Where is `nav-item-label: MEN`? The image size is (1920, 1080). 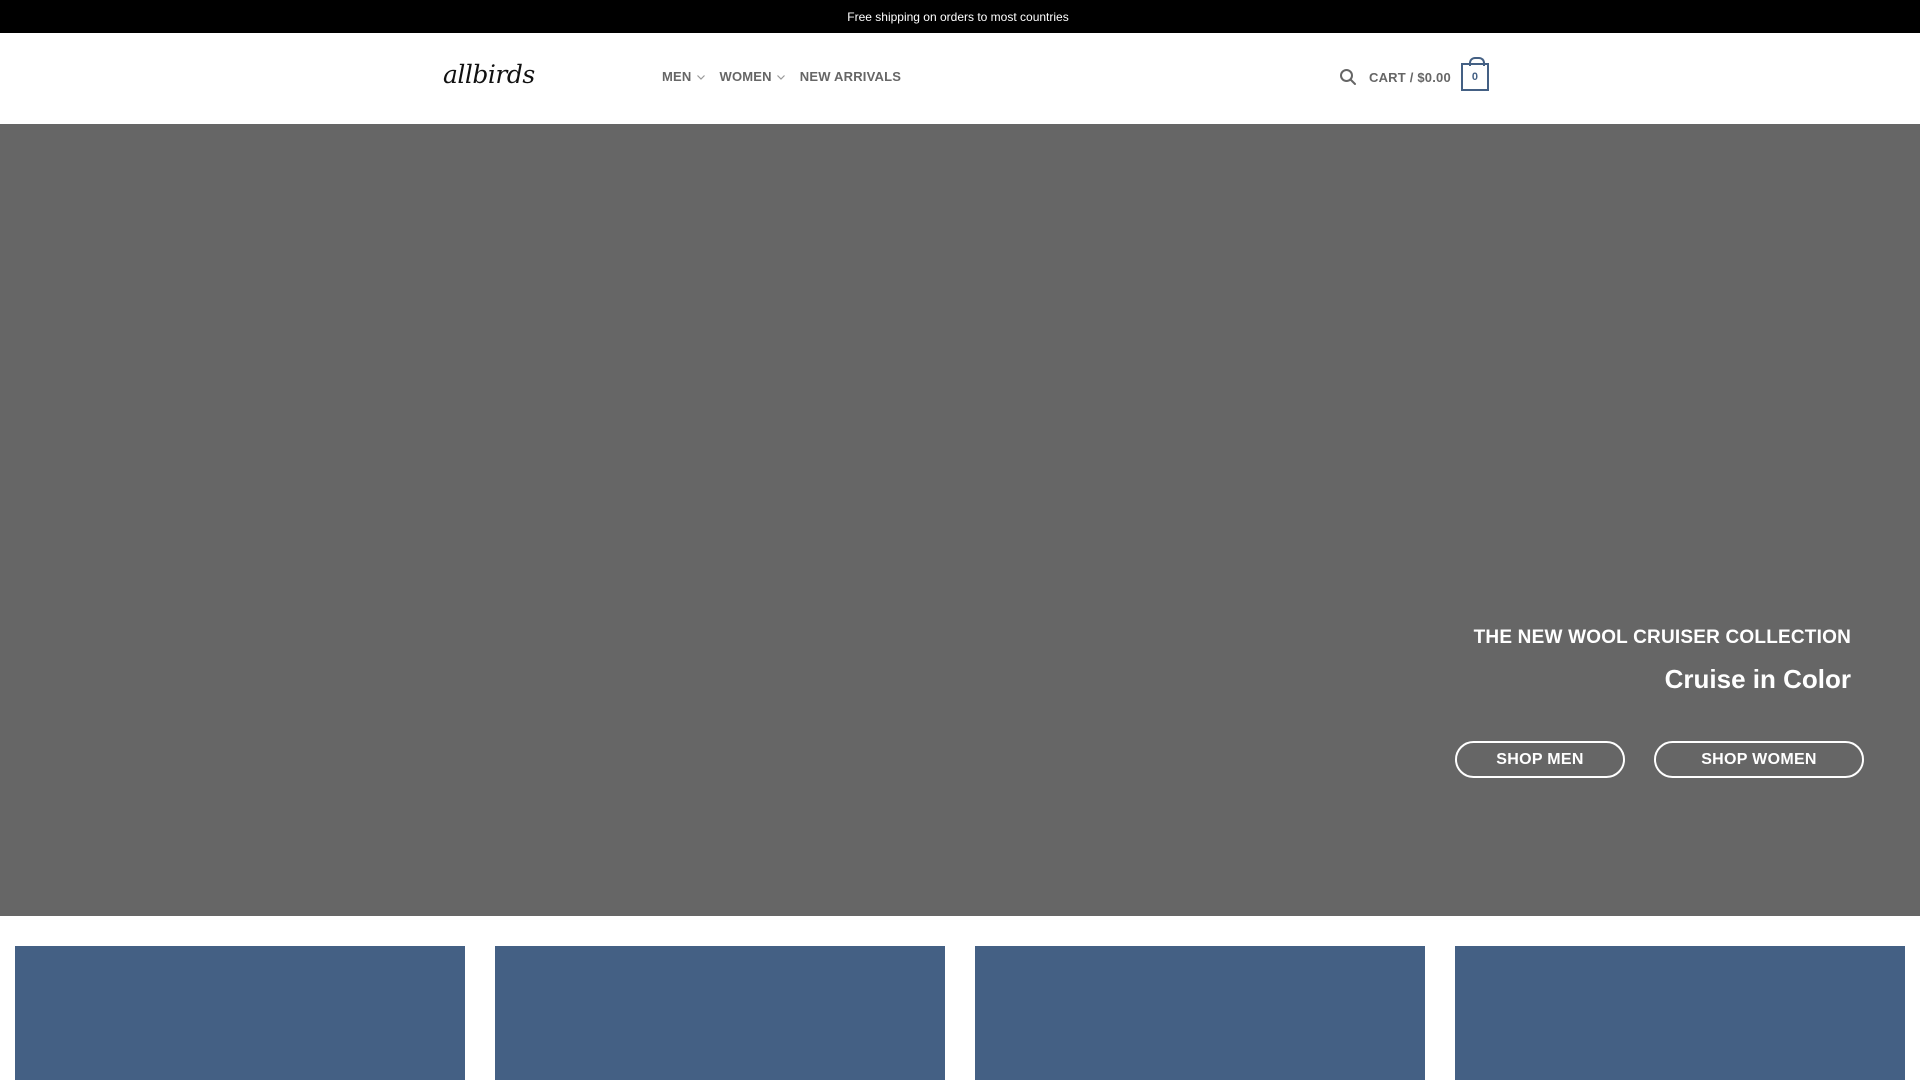 nav-item-label: MEN is located at coordinates (677, 76).